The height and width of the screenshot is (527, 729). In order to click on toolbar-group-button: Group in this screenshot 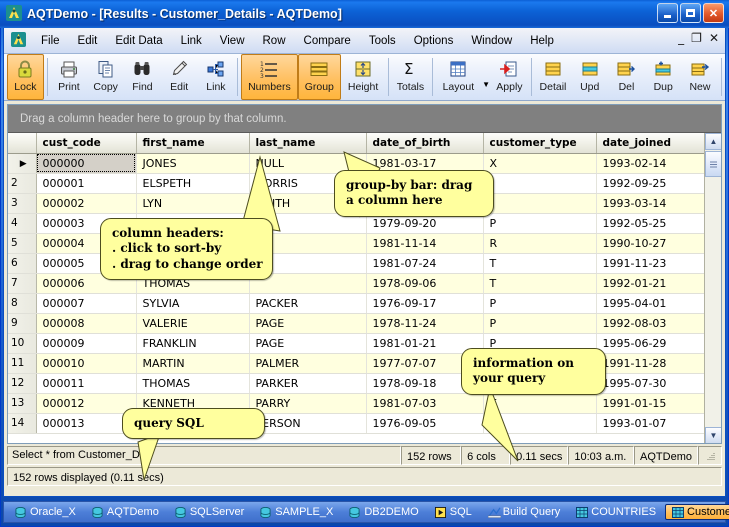, I will do `click(319, 77)`.